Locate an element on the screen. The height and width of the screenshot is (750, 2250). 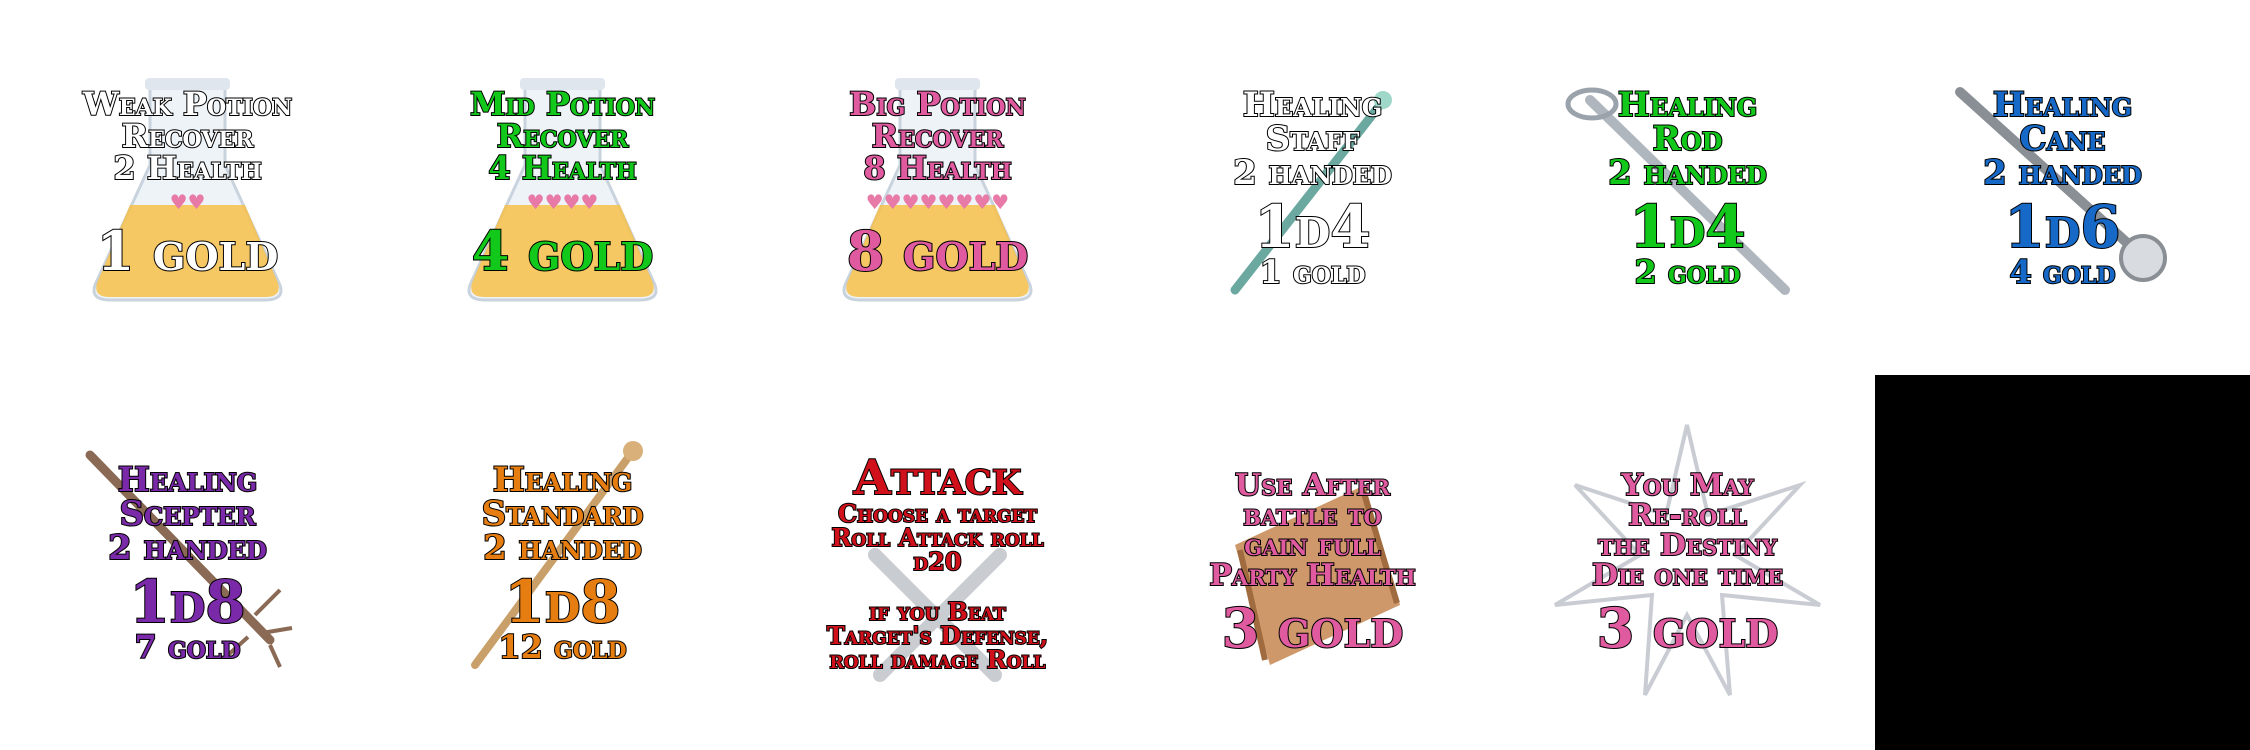
card-healing-staff: Healing Staff 2 handed 1d4 1 gold is located at coordinates (1312, 187).